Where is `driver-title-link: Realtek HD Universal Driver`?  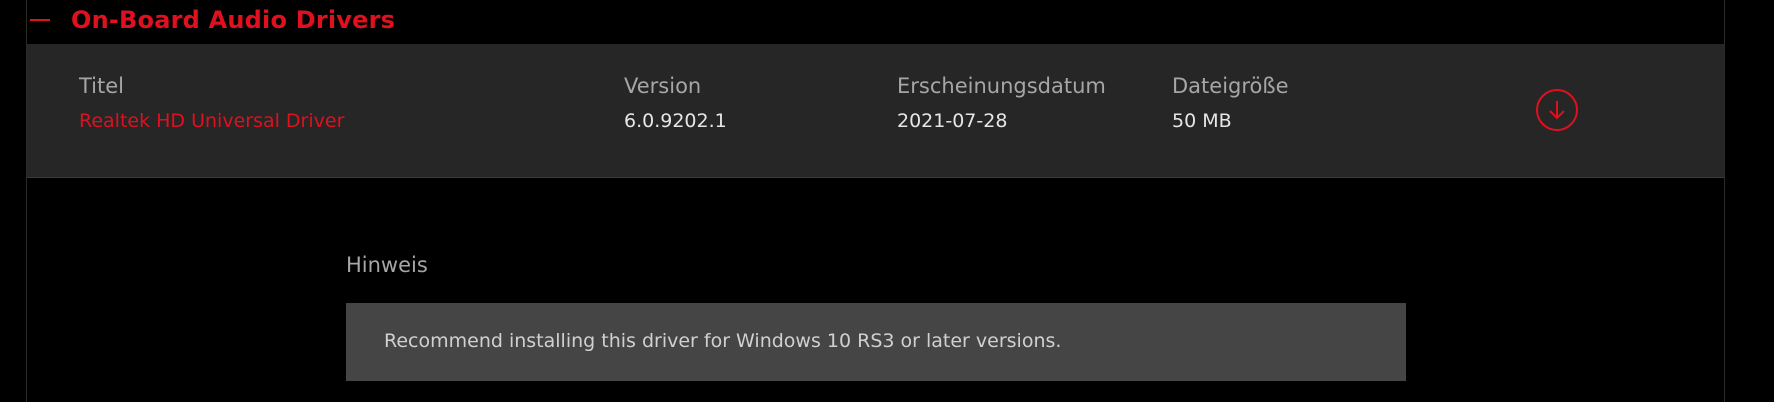 driver-title-link: Realtek HD Universal Driver is located at coordinates (211, 121).